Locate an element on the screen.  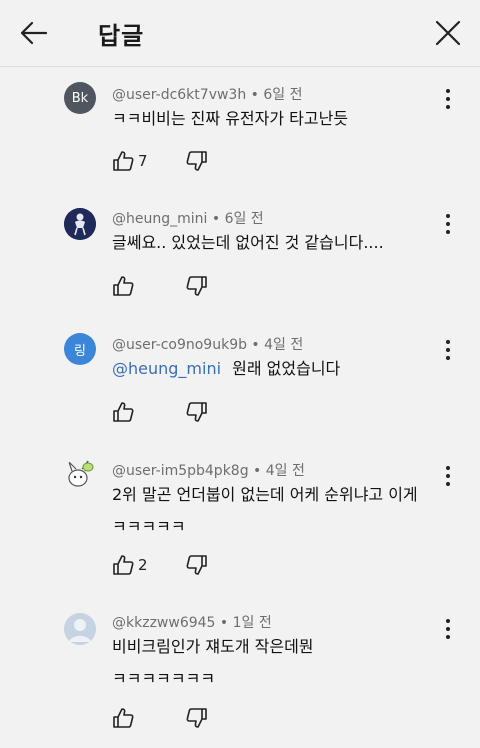
comment-text-line: 비비크림인가 쟤도개 작은데뭔 is located at coordinates (213, 646).